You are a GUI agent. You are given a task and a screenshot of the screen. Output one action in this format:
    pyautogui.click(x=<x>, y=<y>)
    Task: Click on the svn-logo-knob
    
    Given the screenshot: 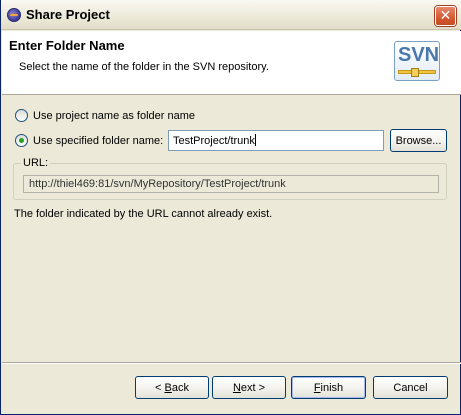 What is the action you would take?
    pyautogui.click(x=415, y=72)
    